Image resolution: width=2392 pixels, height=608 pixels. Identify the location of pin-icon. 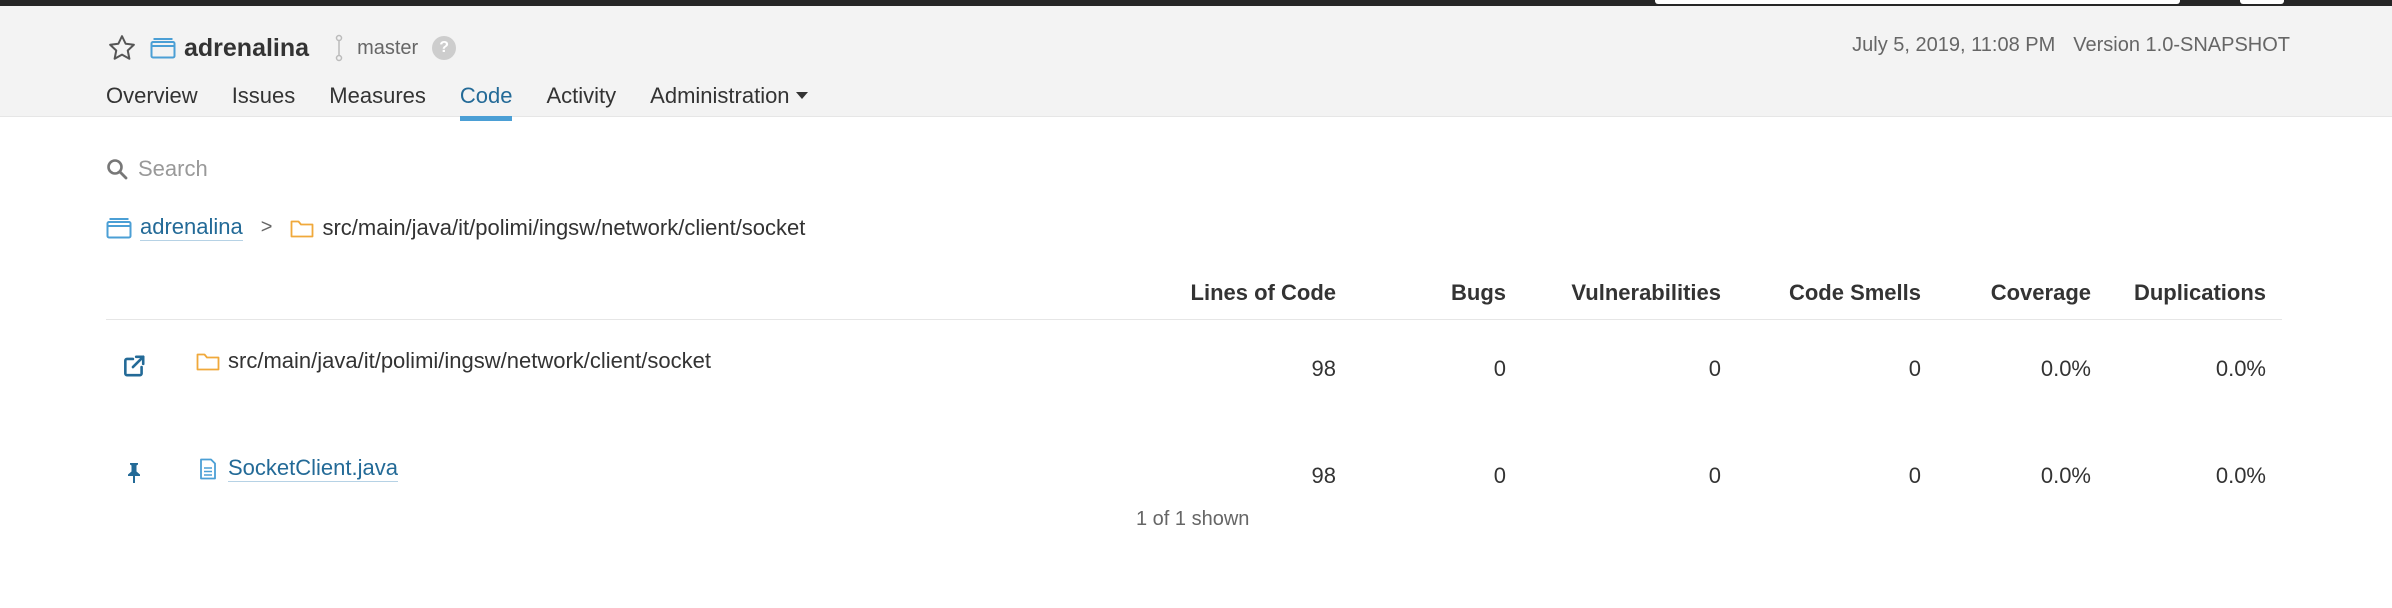
(134, 473).